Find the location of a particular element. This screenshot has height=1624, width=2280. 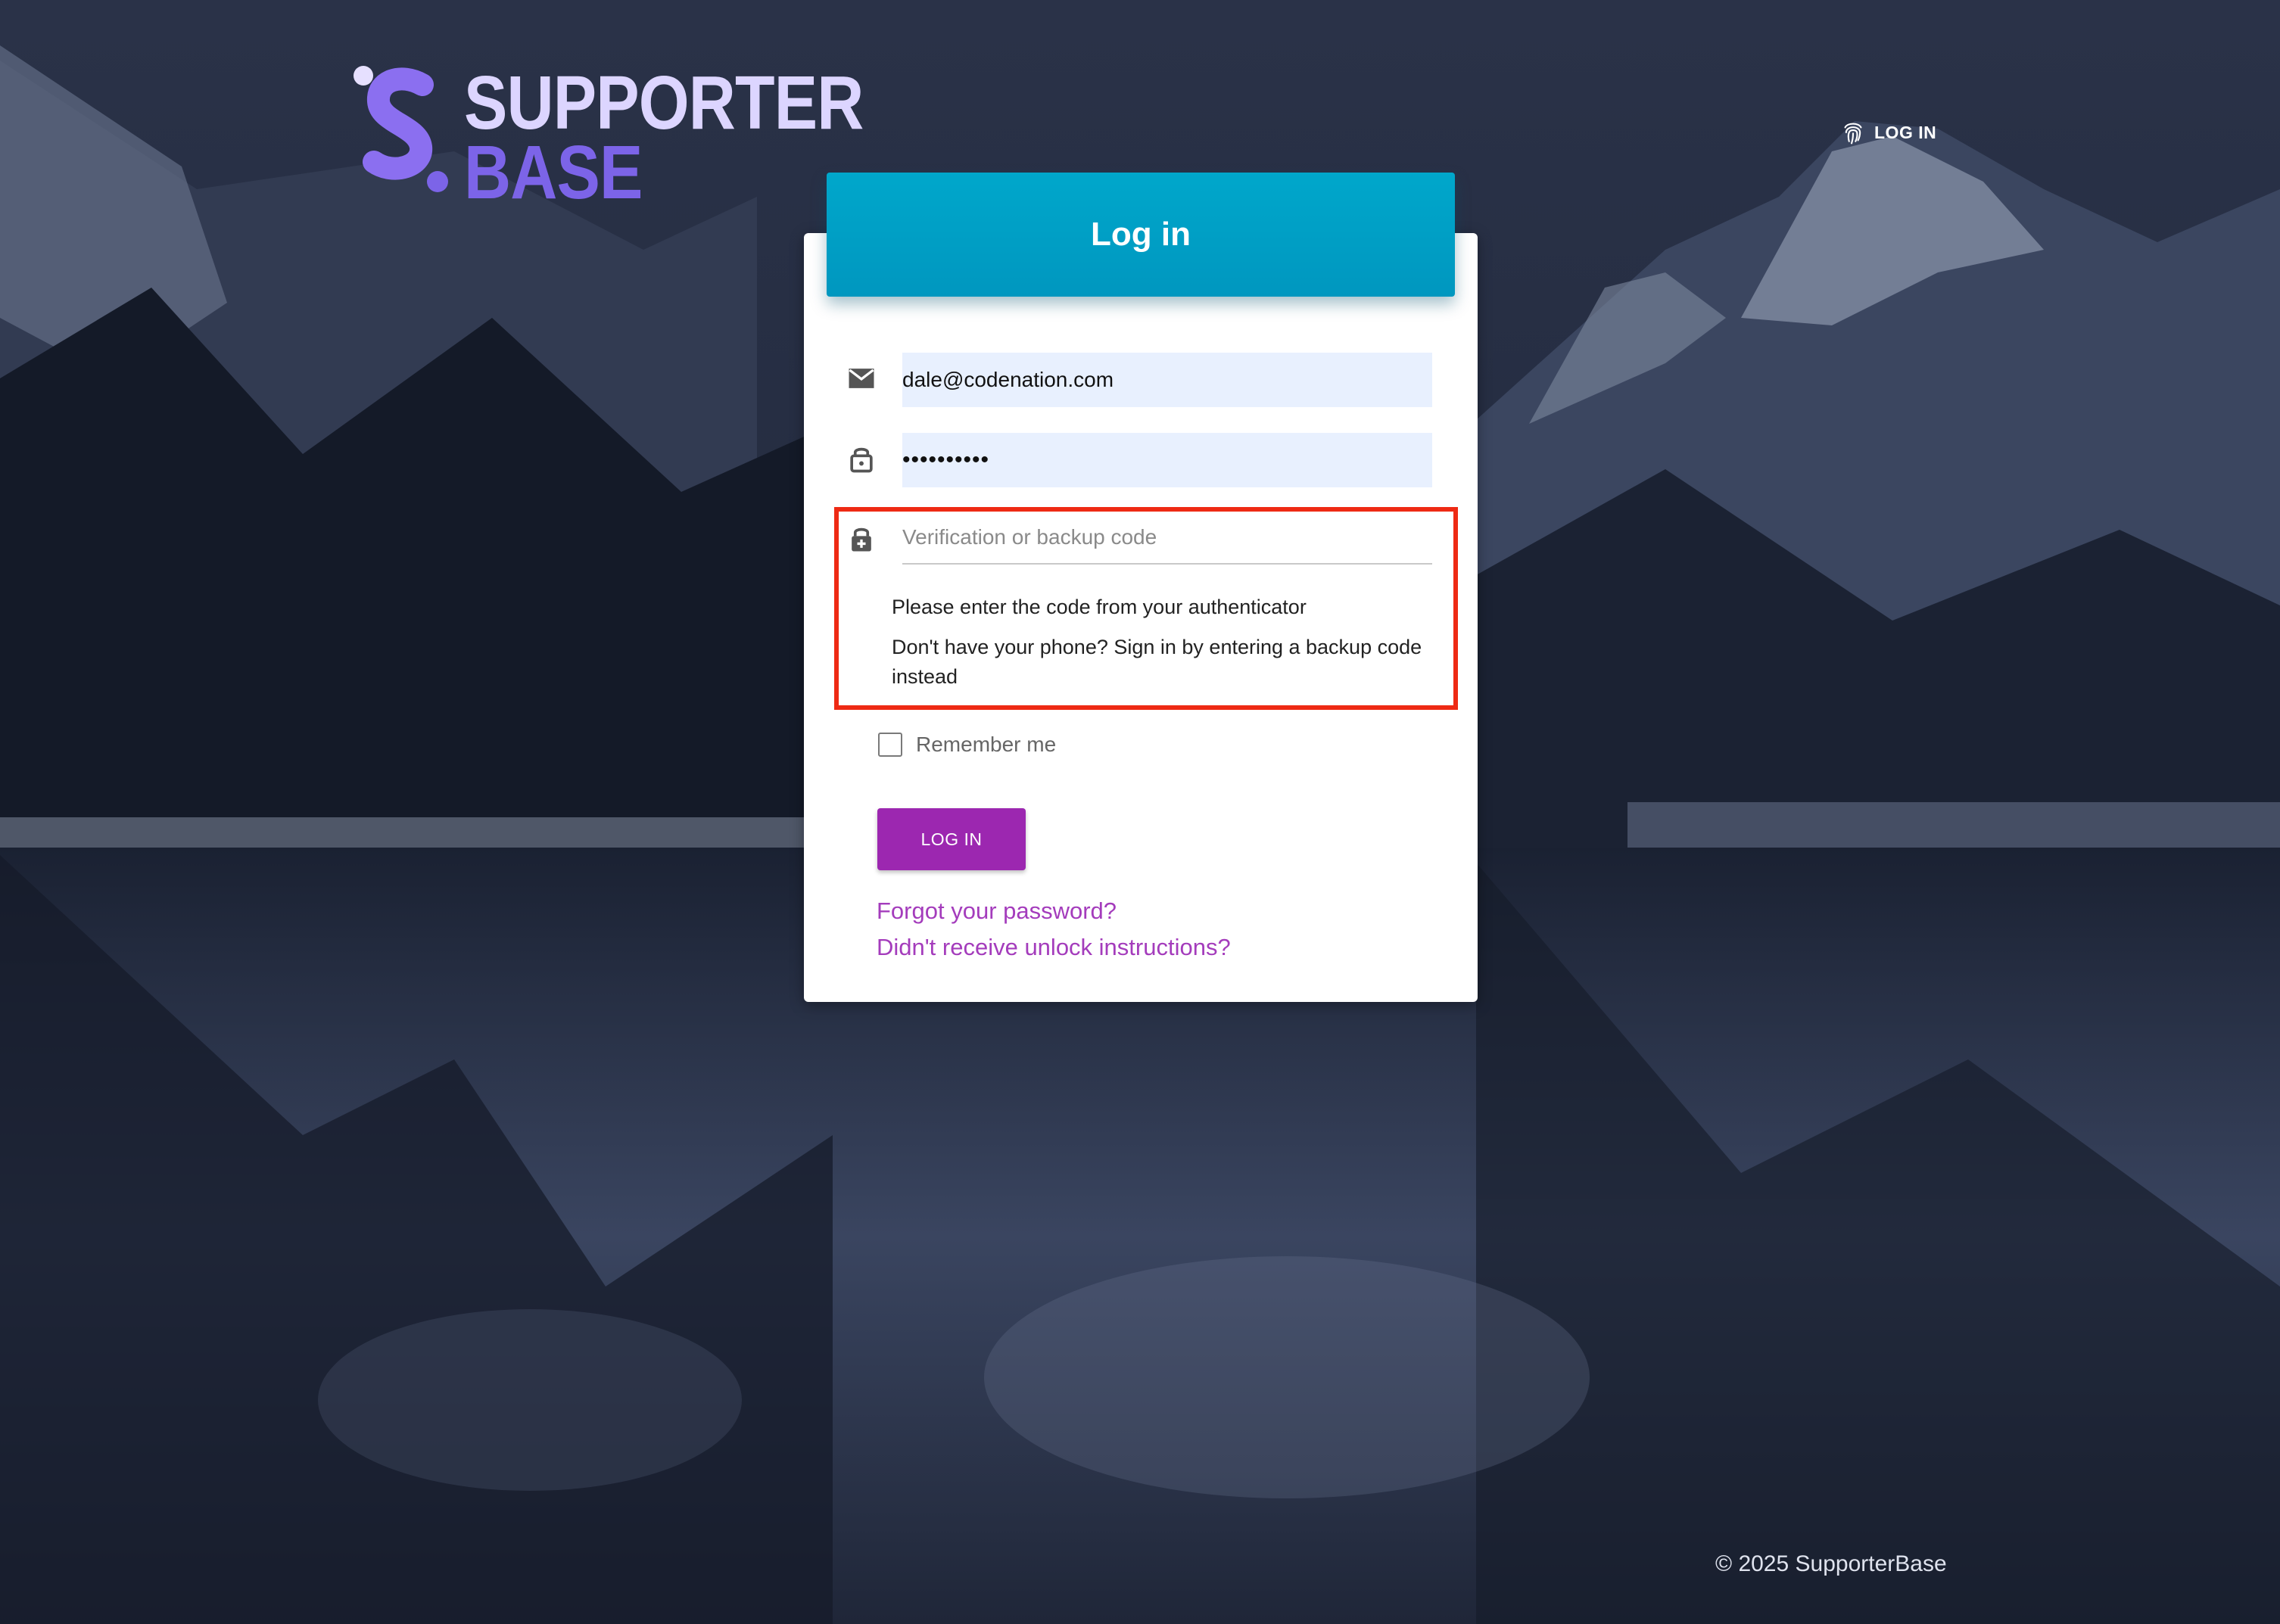

login-button: LOG IN is located at coordinates (951, 839).